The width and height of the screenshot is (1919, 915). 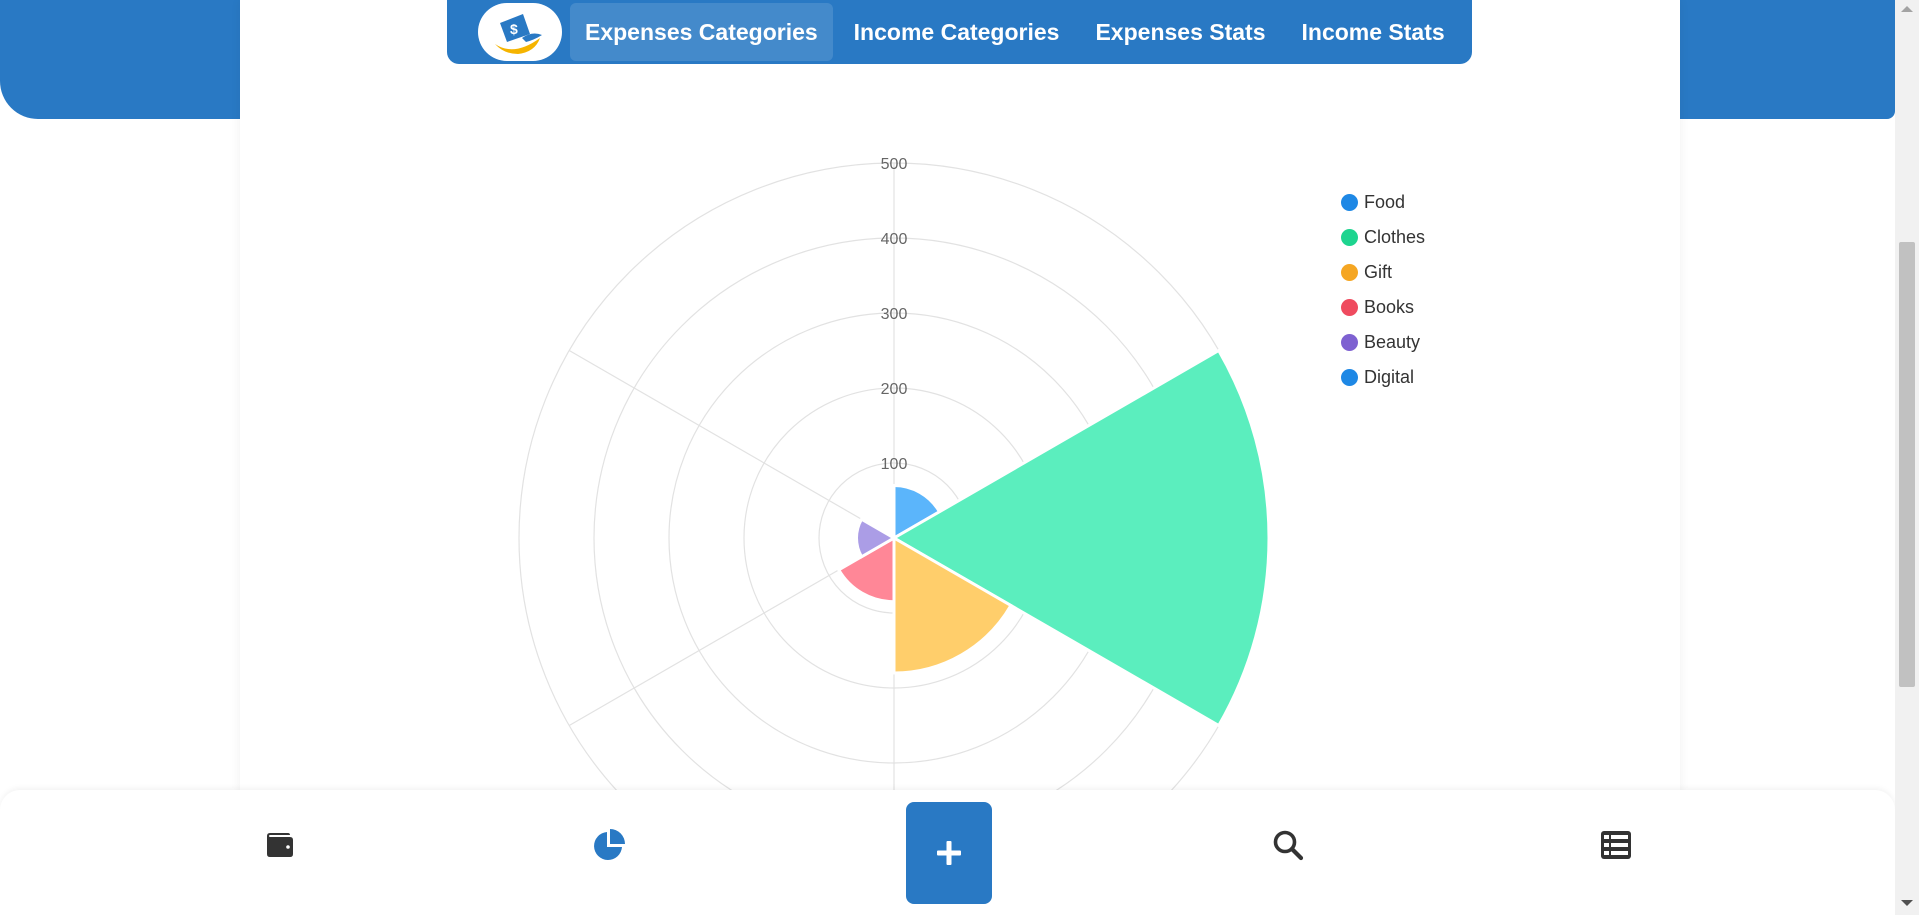 I want to click on legend-item-books: Books, so click(x=1383, y=307).